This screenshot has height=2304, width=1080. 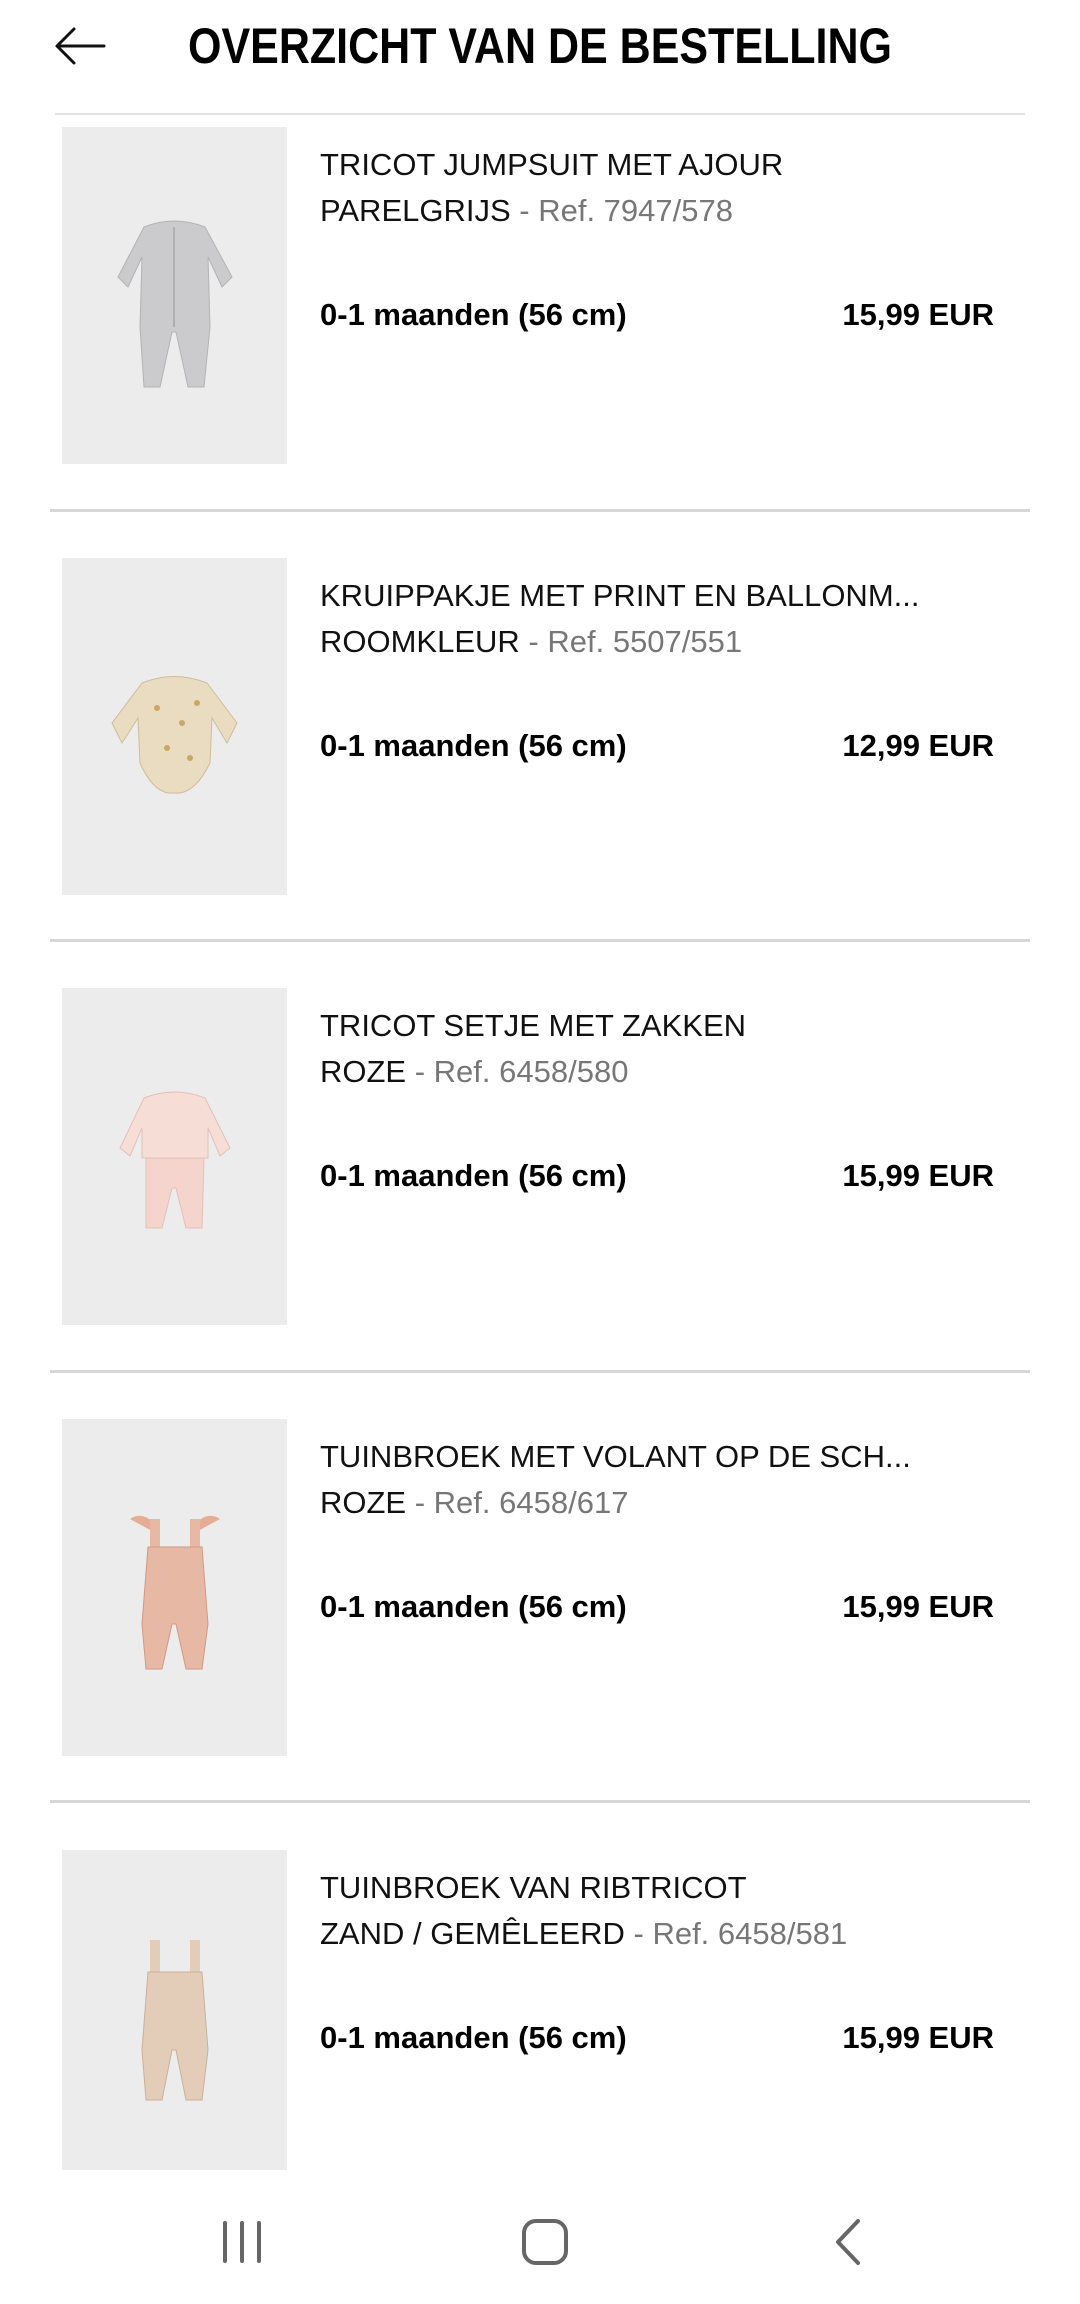 What do you see at coordinates (670, 1503) in the screenshot?
I see `product-meta: ROZE - Ref. 6458/617` at bounding box center [670, 1503].